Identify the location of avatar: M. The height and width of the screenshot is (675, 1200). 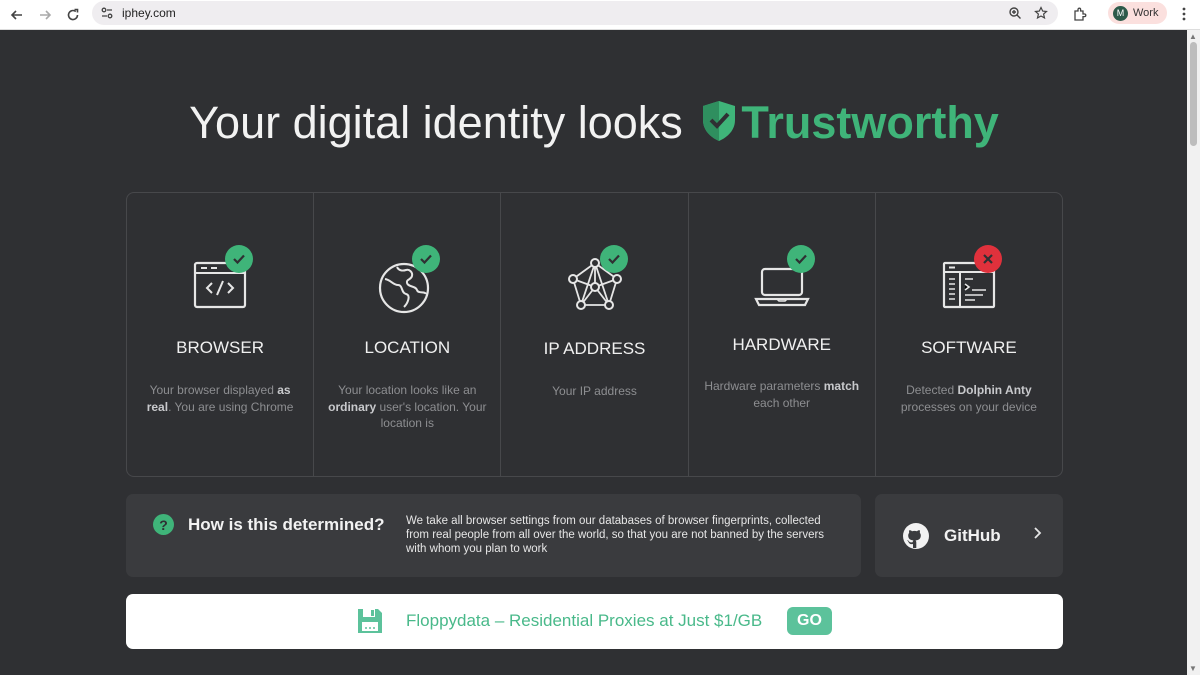
(1120, 13).